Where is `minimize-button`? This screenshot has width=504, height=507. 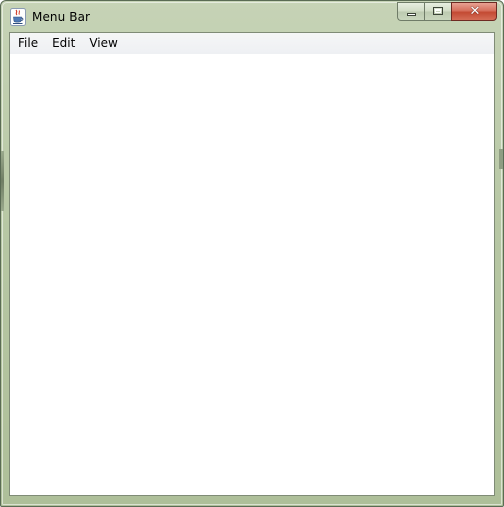 minimize-button is located at coordinates (410, 11).